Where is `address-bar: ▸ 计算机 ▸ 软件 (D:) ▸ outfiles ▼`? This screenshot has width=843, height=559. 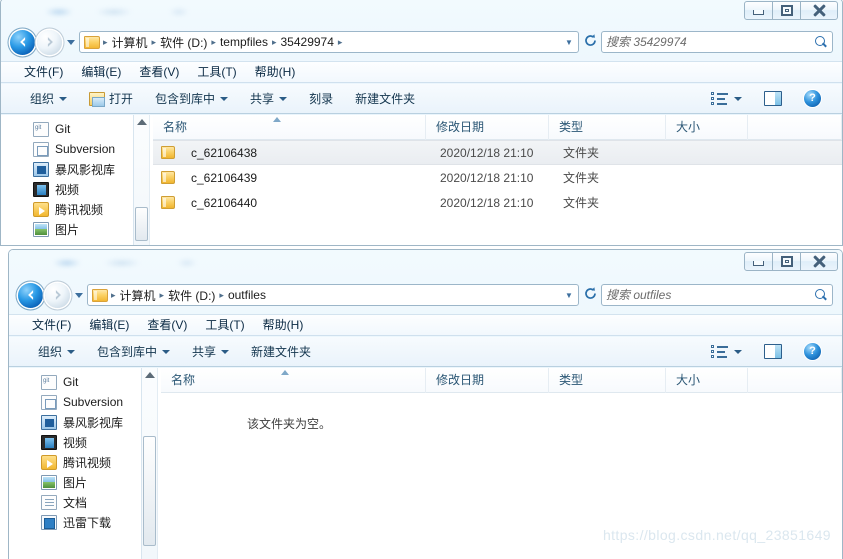 address-bar: ▸ 计算机 ▸ 软件 (D:) ▸ outfiles ▼ is located at coordinates (333, 295).